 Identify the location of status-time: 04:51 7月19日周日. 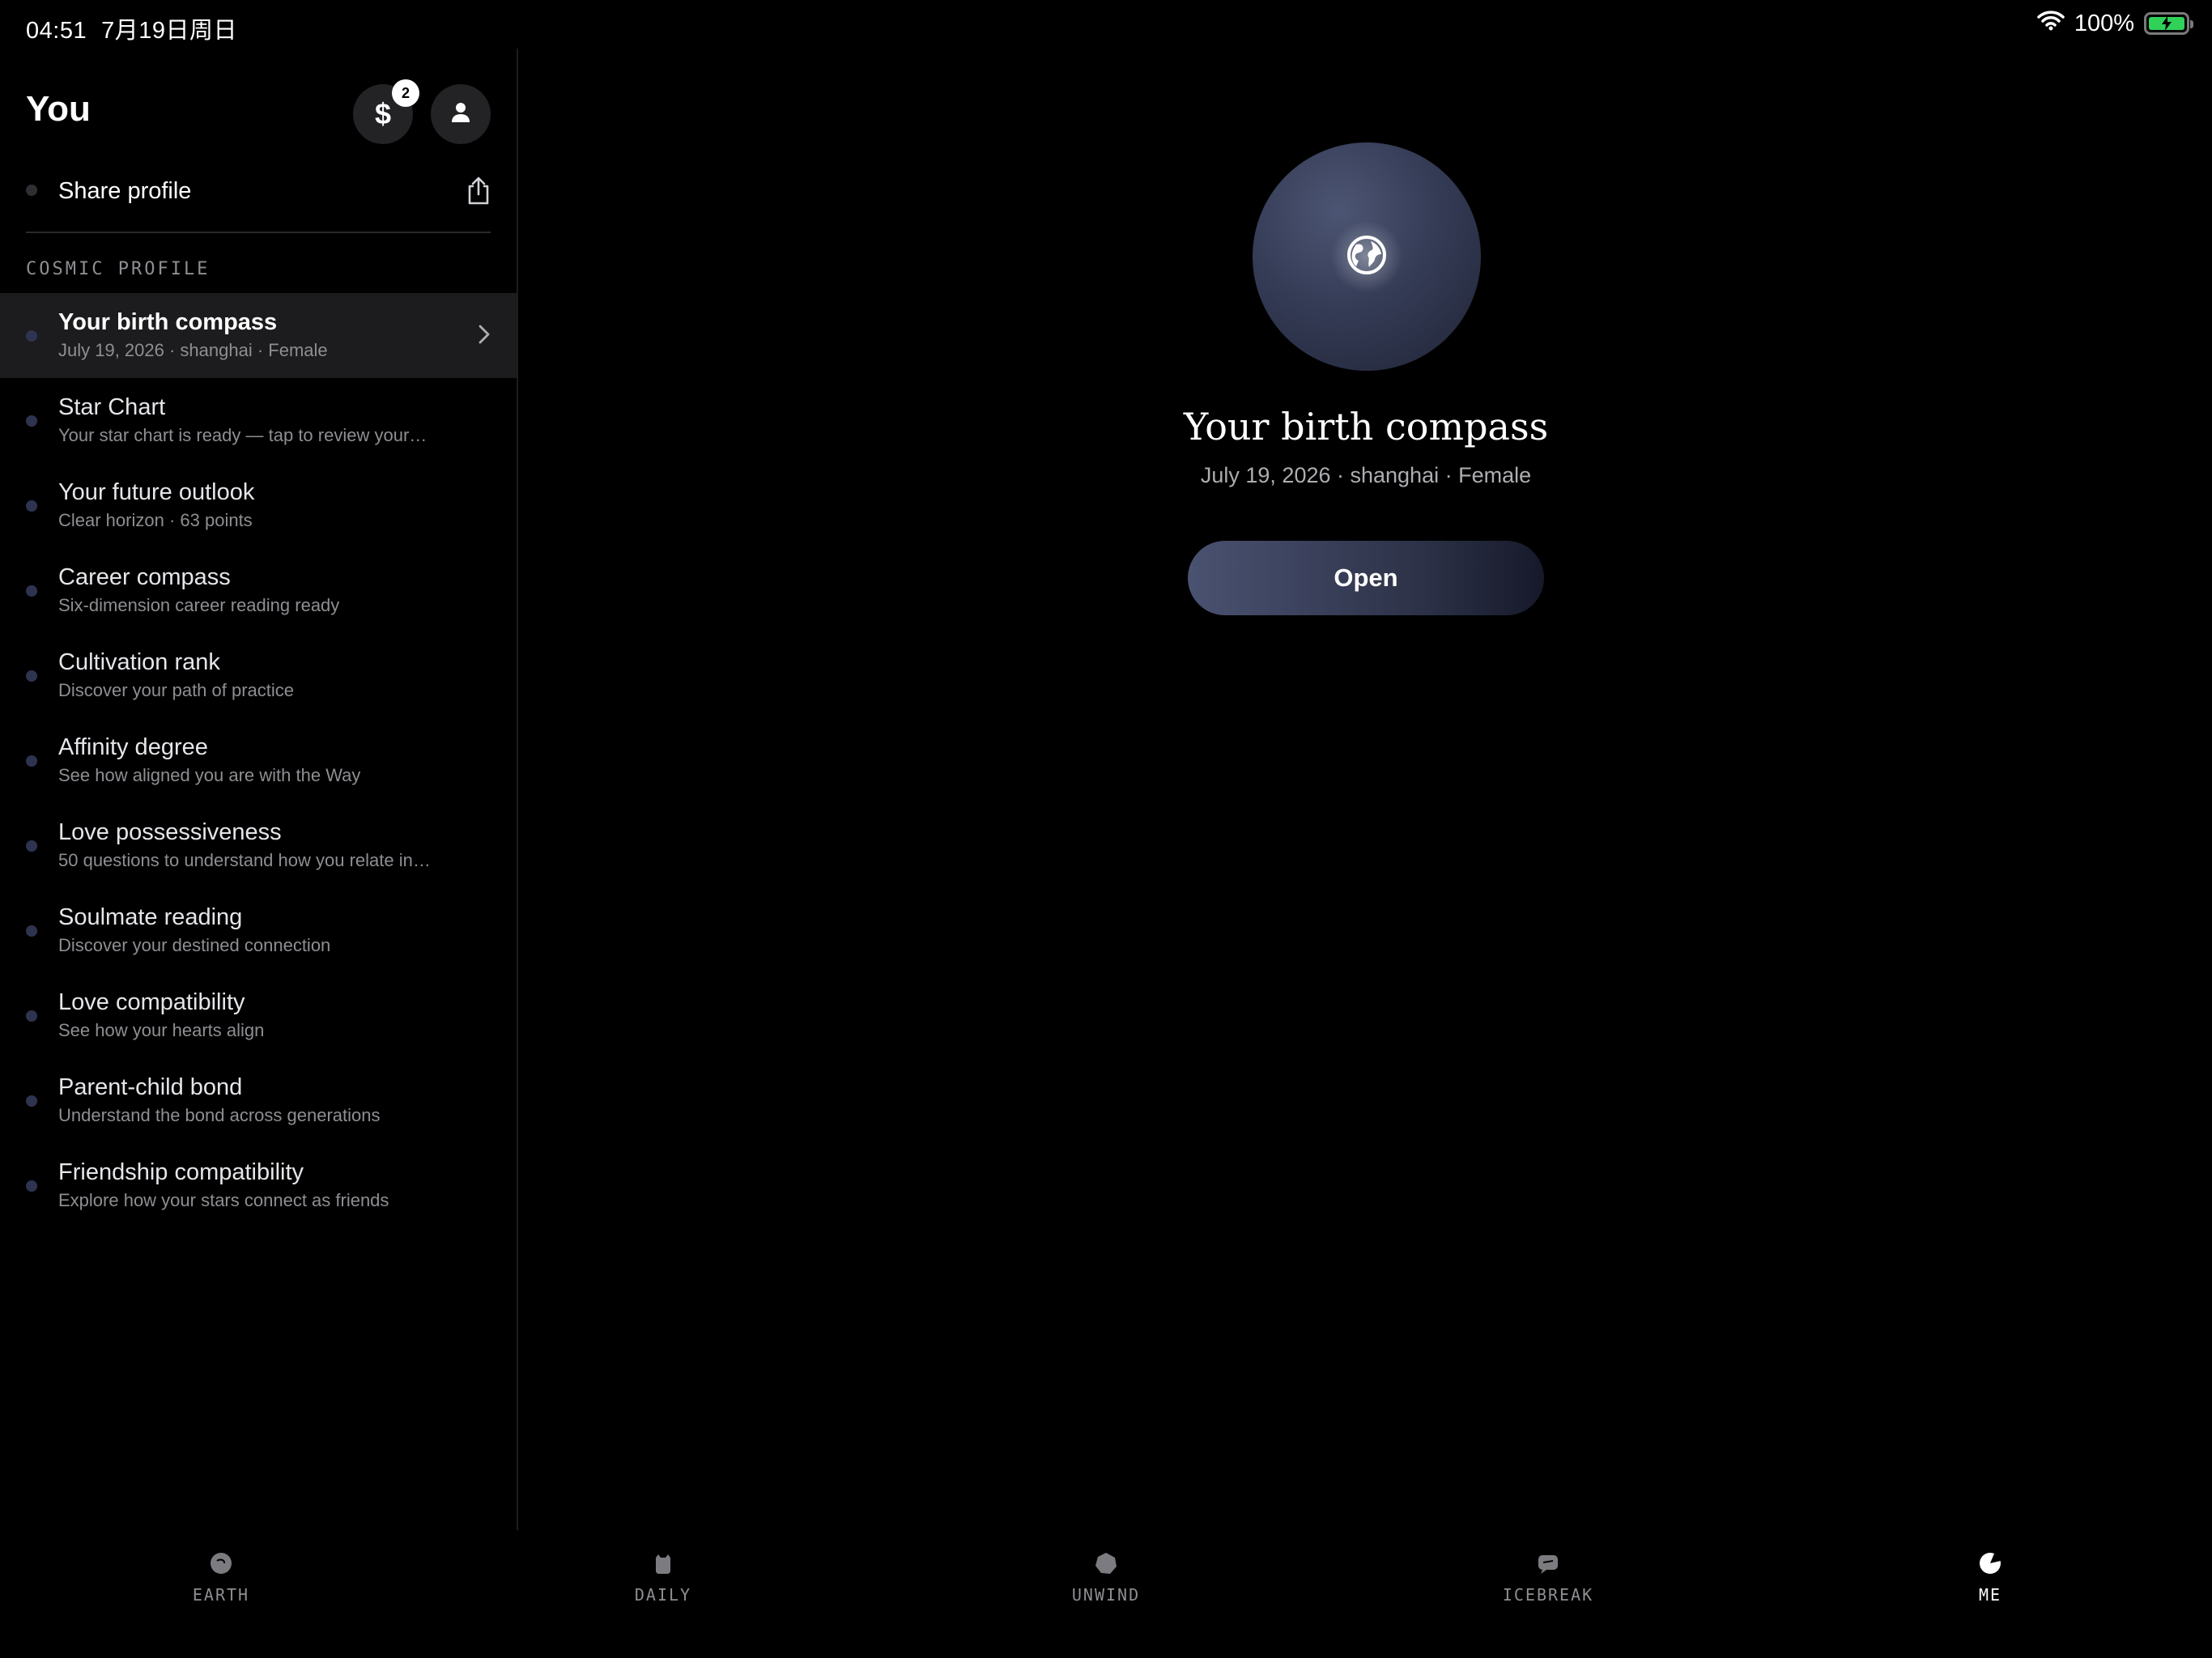
(132, 28).